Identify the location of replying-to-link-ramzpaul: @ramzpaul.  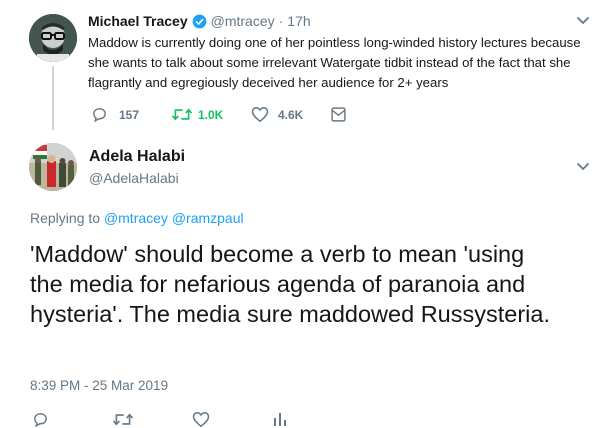
(208, 218).